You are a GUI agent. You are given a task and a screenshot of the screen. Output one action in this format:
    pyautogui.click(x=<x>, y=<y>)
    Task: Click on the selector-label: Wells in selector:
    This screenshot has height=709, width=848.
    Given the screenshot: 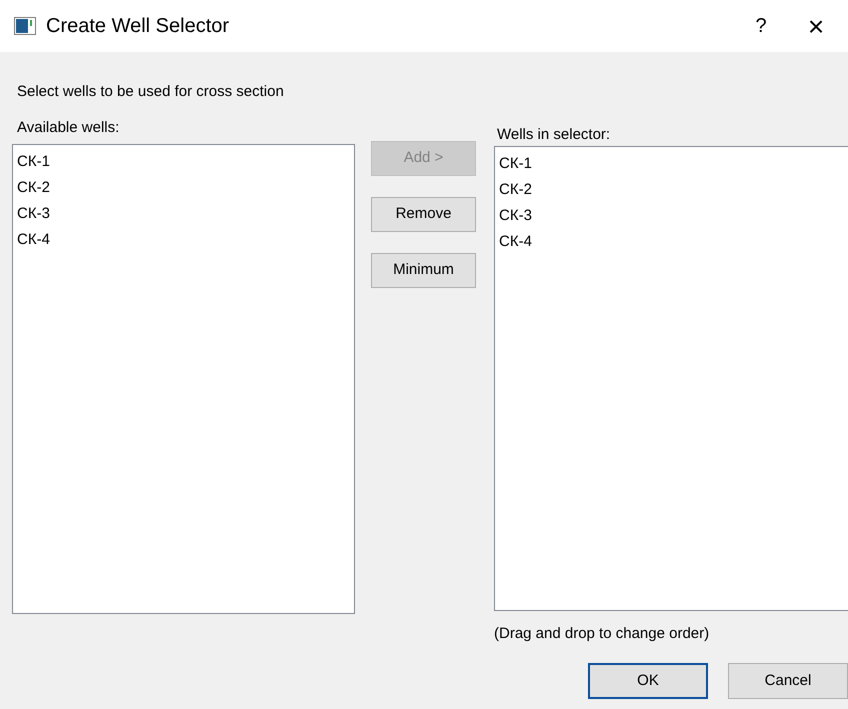 What is the action you would take?
    pyautogui.click(x=554, y=135)
    